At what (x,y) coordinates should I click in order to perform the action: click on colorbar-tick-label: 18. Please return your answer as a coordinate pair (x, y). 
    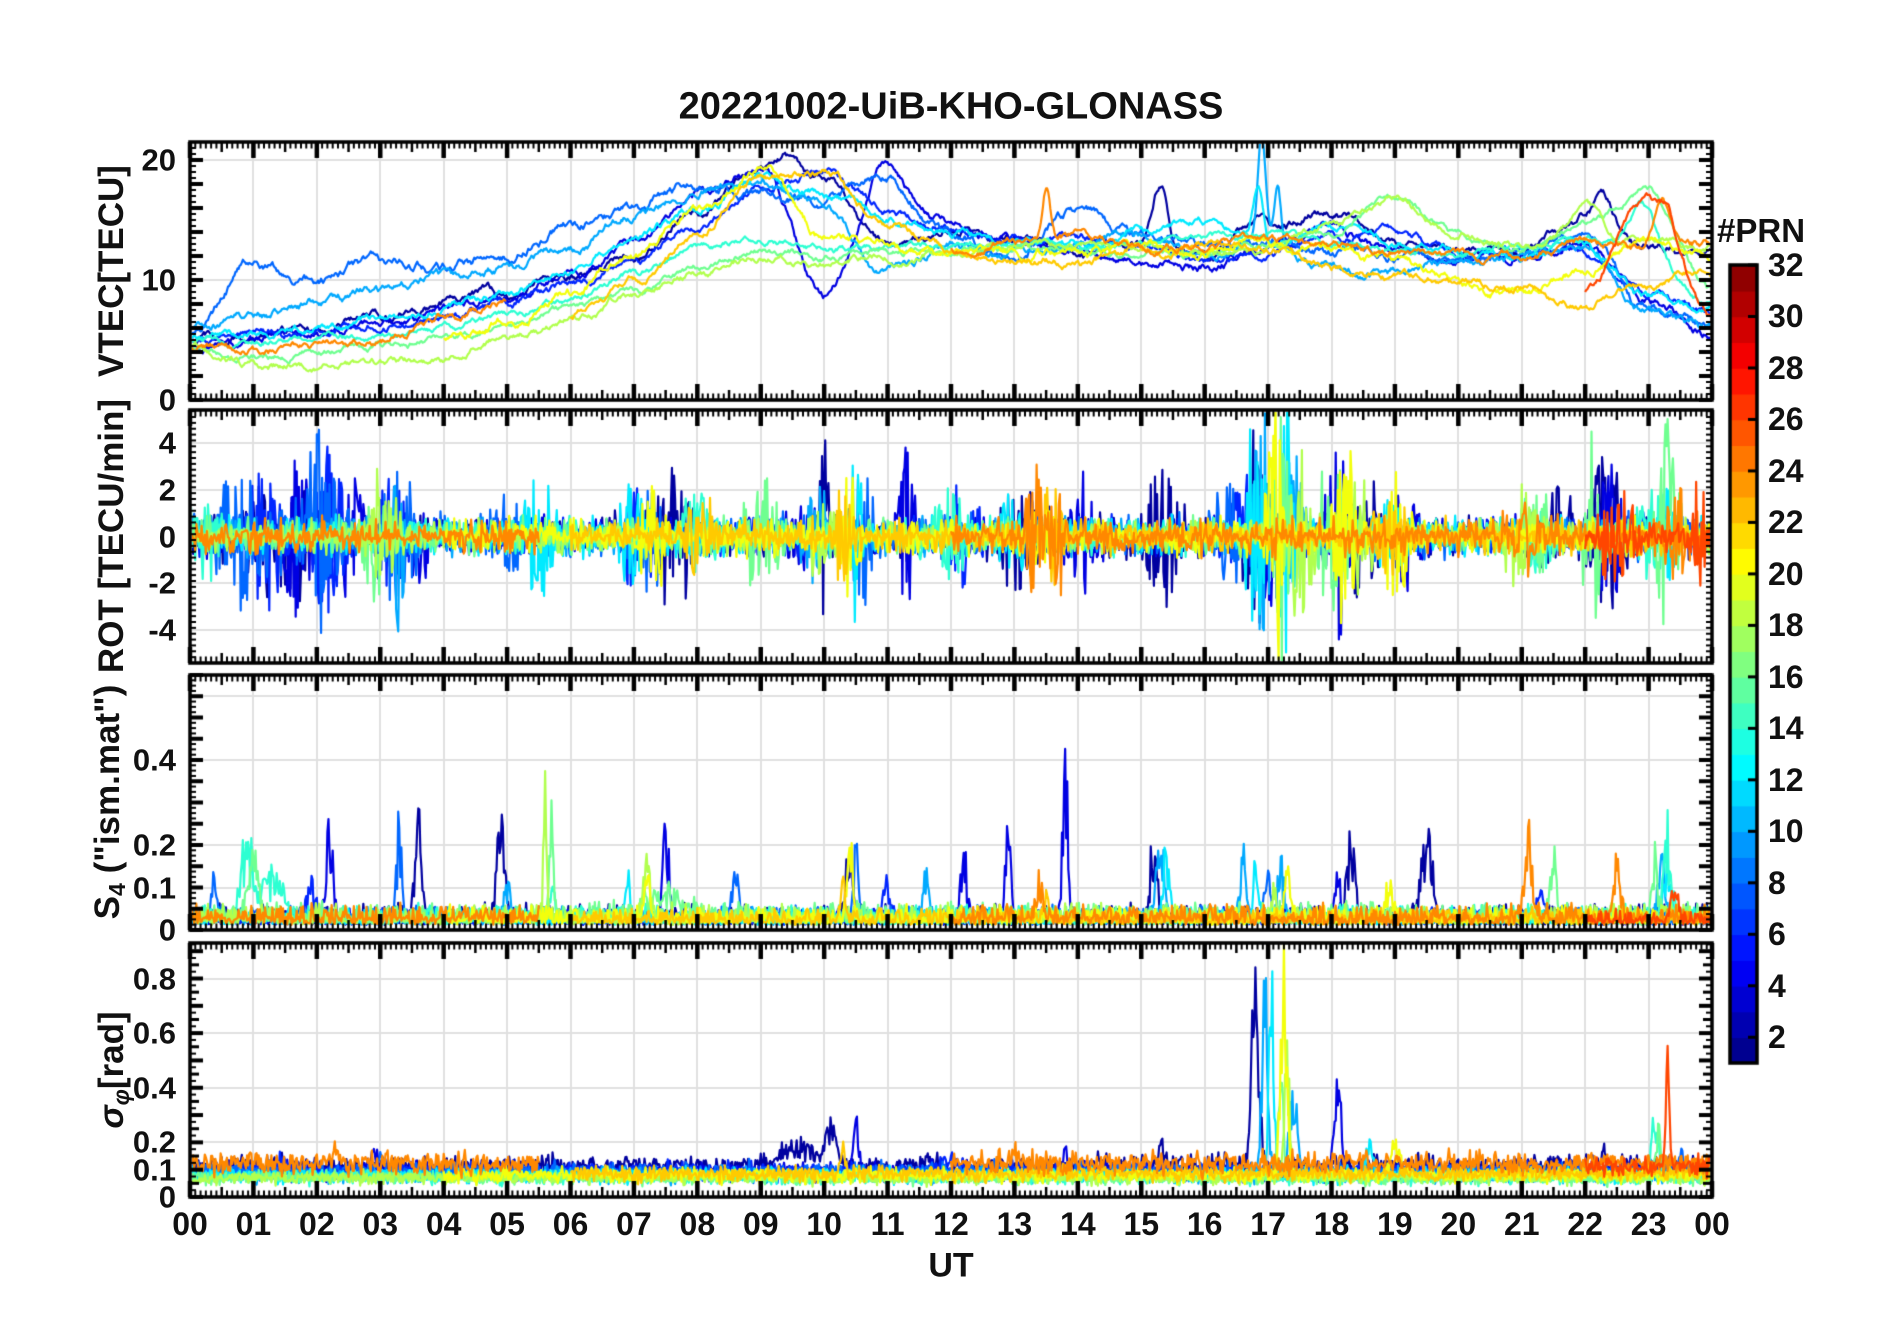
    Looking at the image, I should click on (1786, 625).